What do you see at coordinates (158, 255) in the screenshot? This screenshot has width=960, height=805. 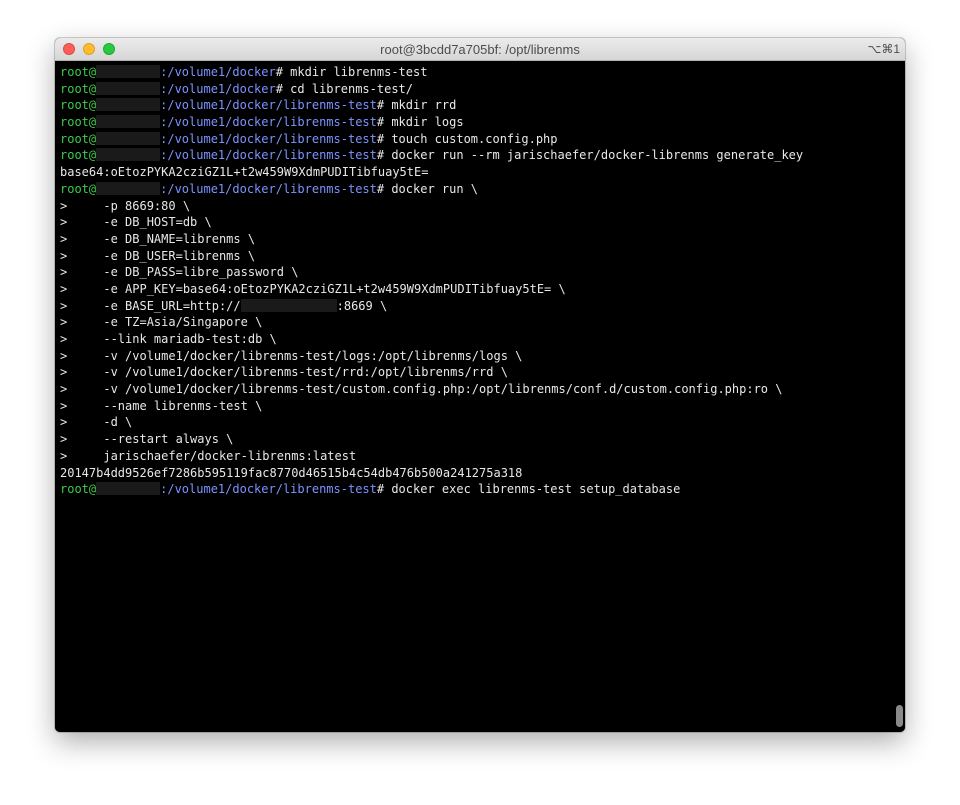 I see `continuation-line: > -e DB_USER=librenms \` at bounding box center [158, 255].